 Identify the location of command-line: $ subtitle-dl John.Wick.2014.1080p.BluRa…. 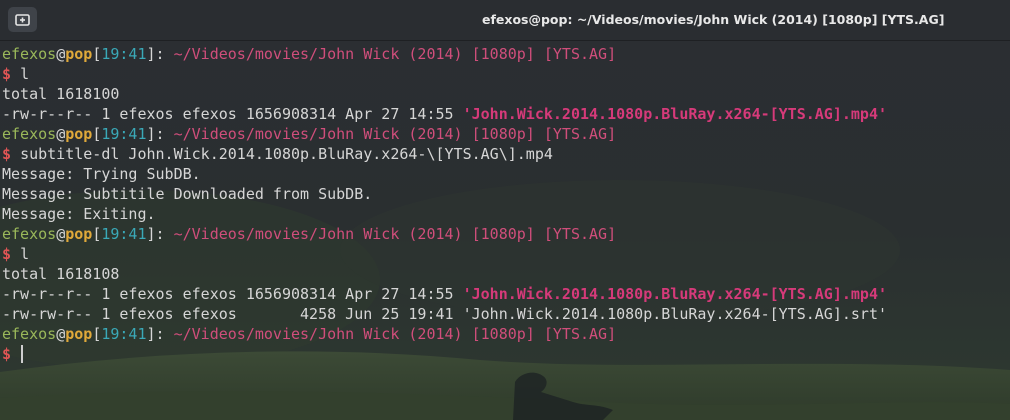
(505, 154).